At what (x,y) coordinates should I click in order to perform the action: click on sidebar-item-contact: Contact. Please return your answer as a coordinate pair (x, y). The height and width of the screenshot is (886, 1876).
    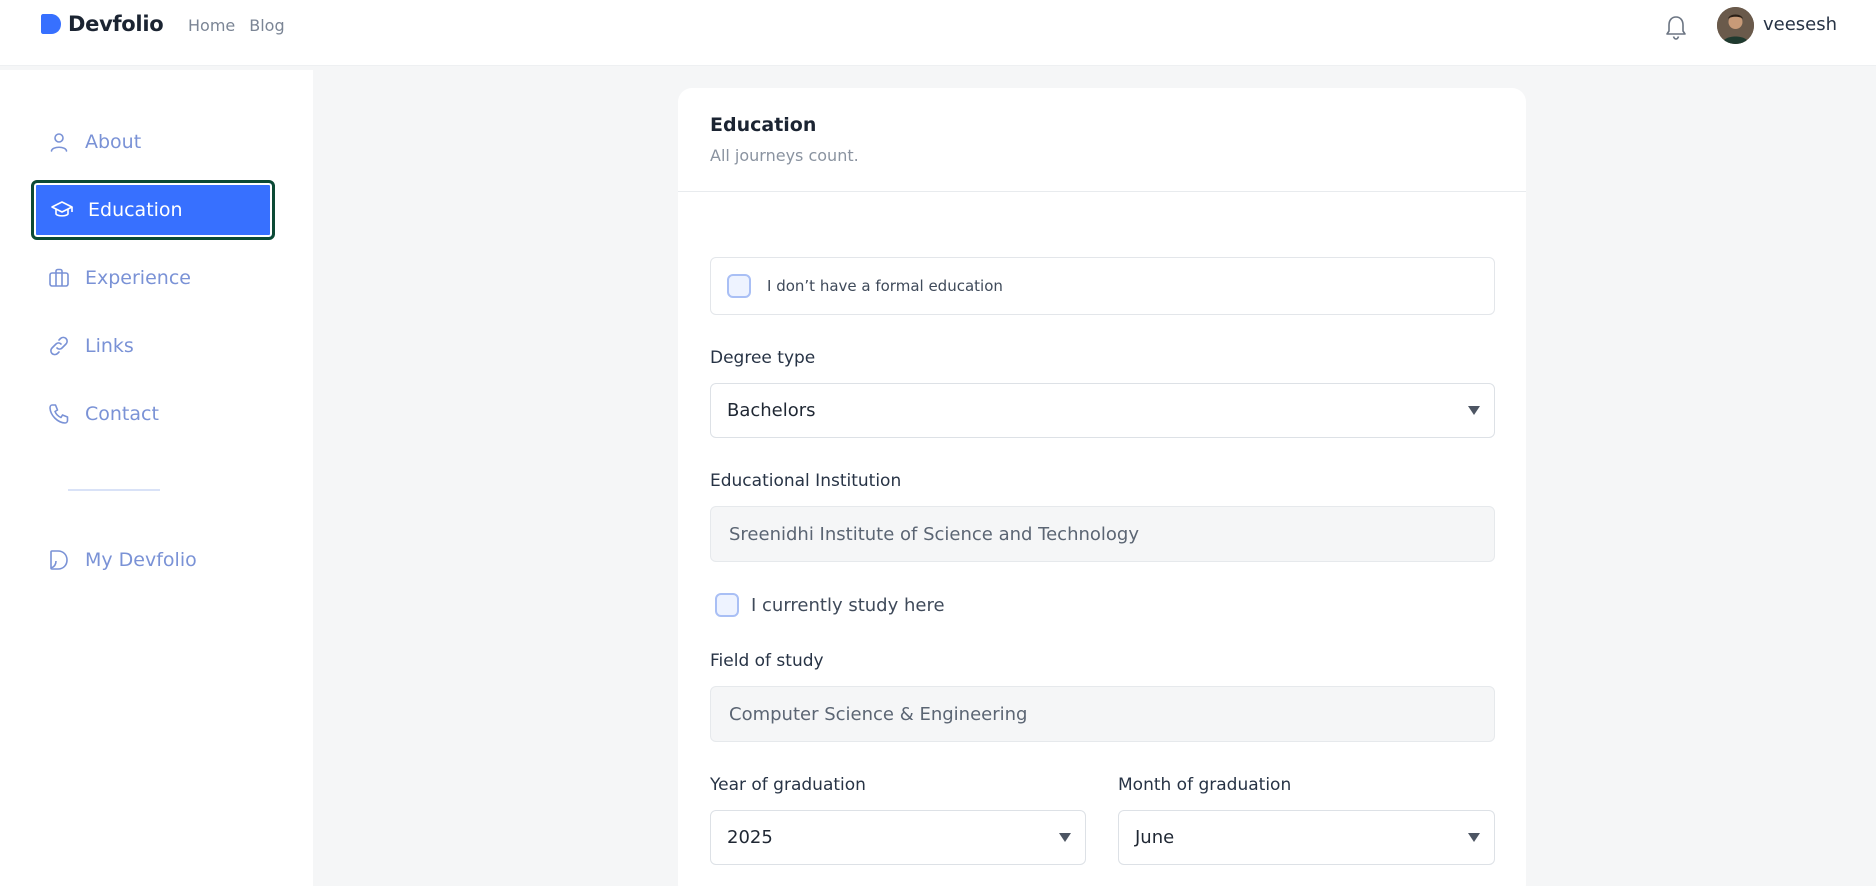
    Looking at the image, I should click on (153, 414).